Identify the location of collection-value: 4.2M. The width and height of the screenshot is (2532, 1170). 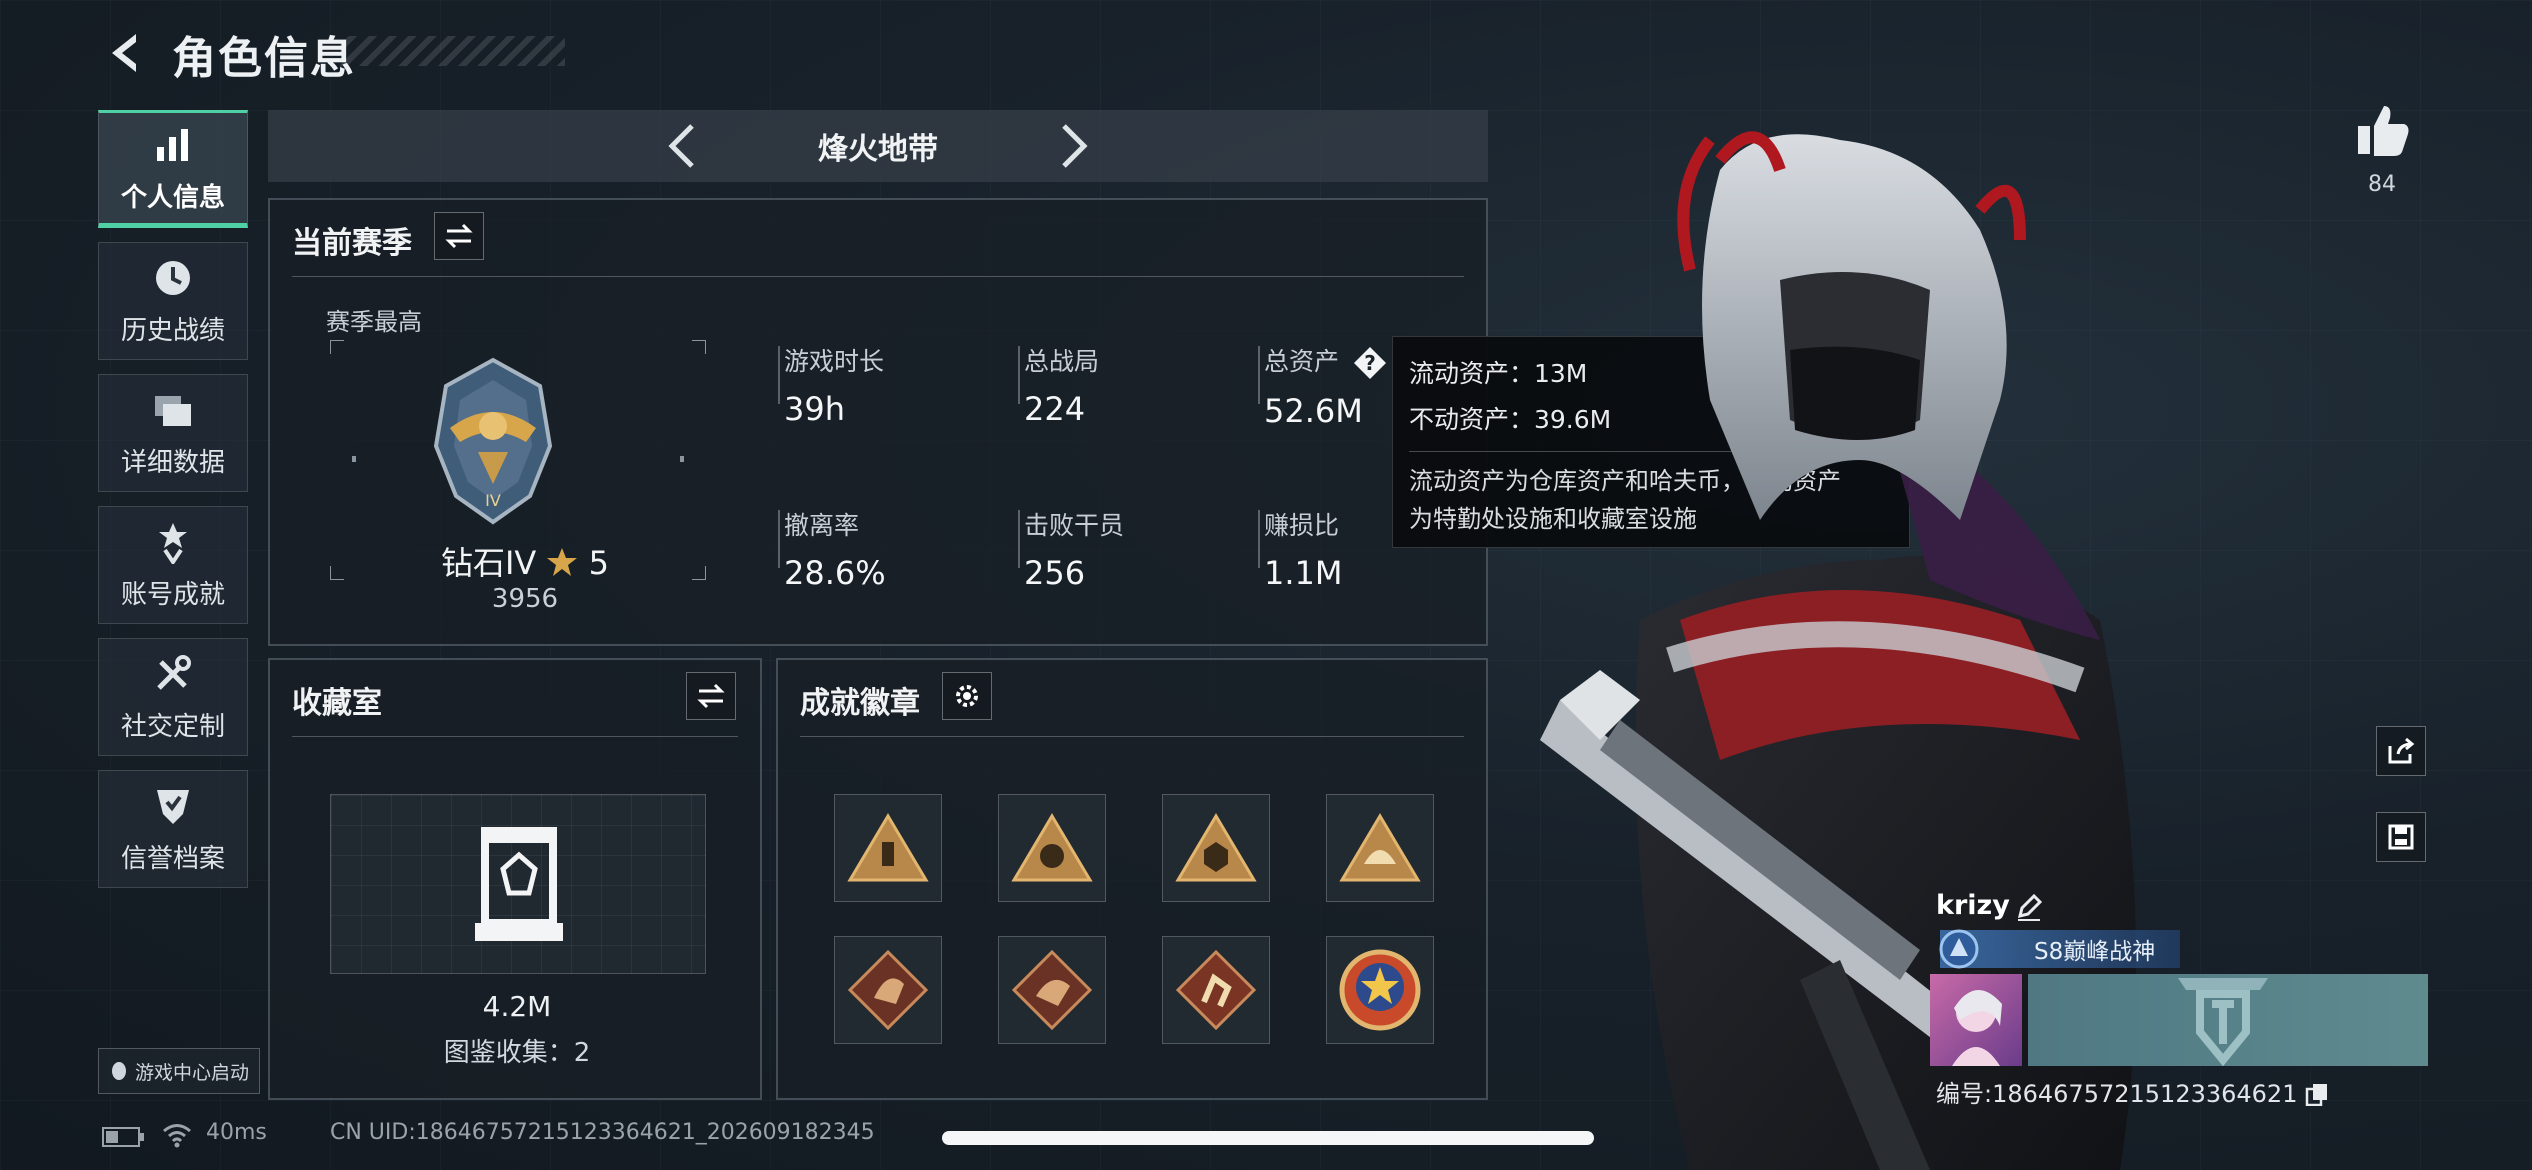
(517, 1006).